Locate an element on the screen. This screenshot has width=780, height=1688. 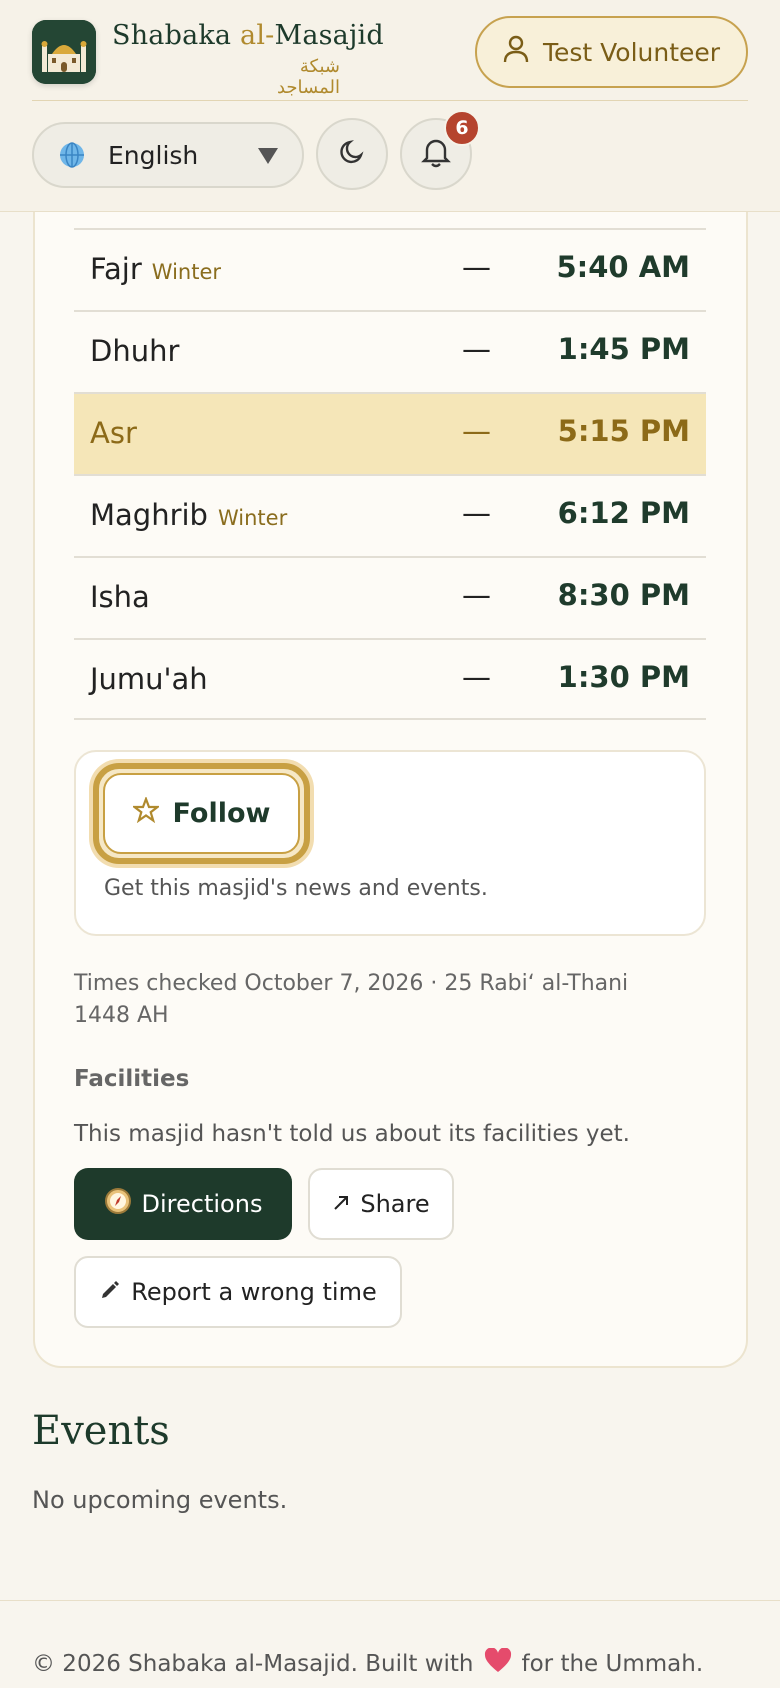
iqamah-time: 6:12 PM is located at coordinates (623, 513).